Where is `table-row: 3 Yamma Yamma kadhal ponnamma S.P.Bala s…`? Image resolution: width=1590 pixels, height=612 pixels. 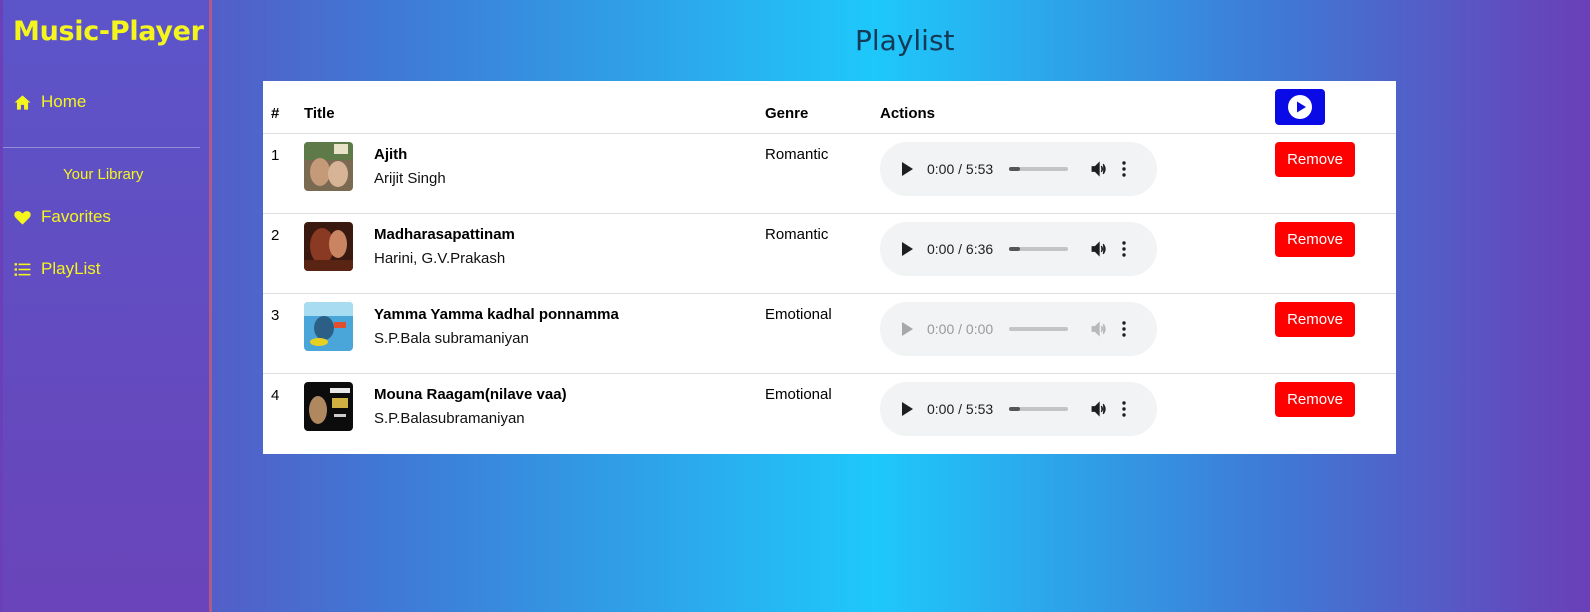 table-row: 3 Yamma Yamma kadhal ponnamma S.P.Bala s… is located at coordinates (829, 334).